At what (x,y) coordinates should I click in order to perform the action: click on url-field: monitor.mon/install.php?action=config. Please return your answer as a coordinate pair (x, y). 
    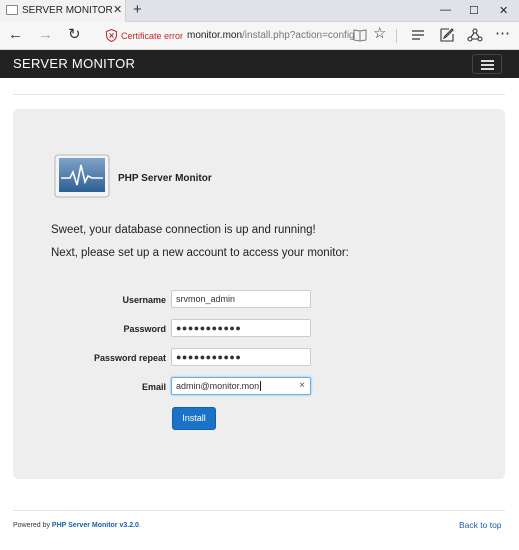
    Looking at the image, I should click on (271, 35).